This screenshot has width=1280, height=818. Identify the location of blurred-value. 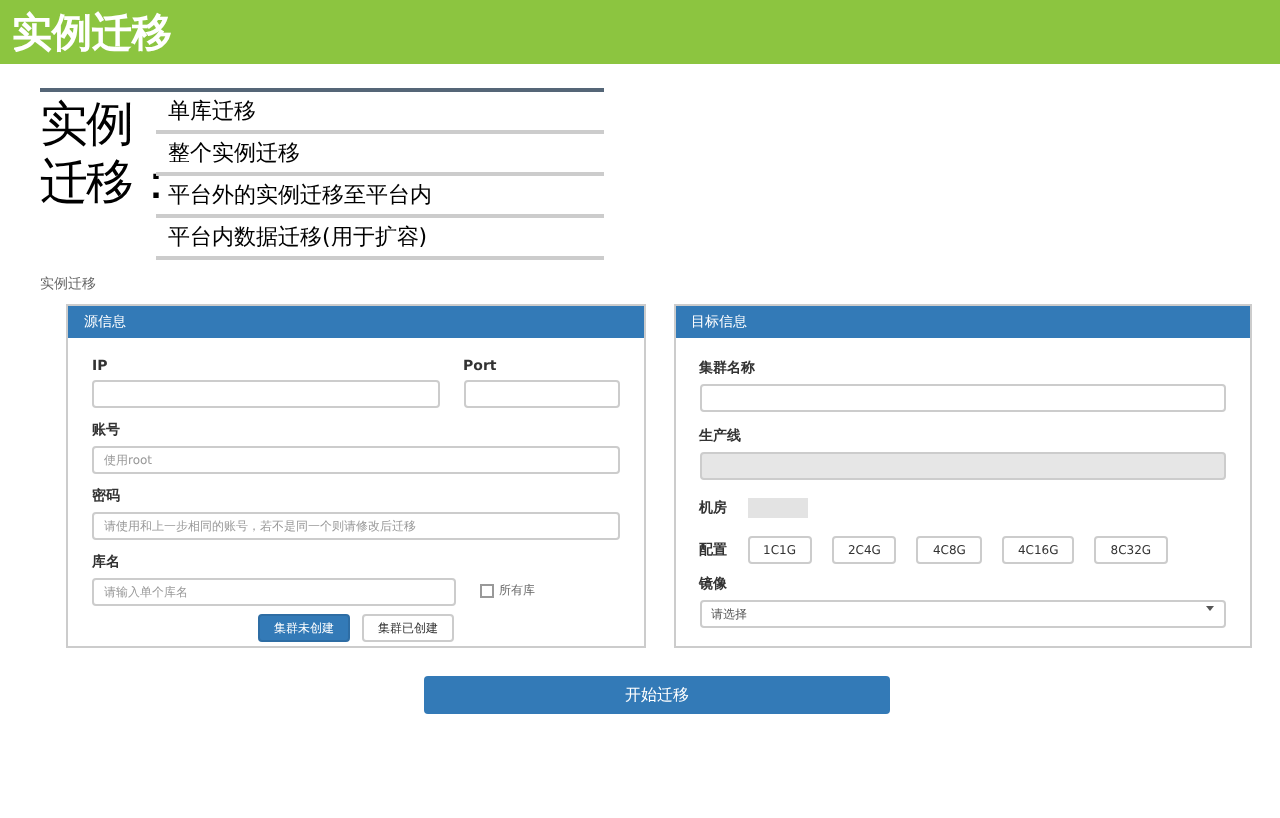
(777, 508).